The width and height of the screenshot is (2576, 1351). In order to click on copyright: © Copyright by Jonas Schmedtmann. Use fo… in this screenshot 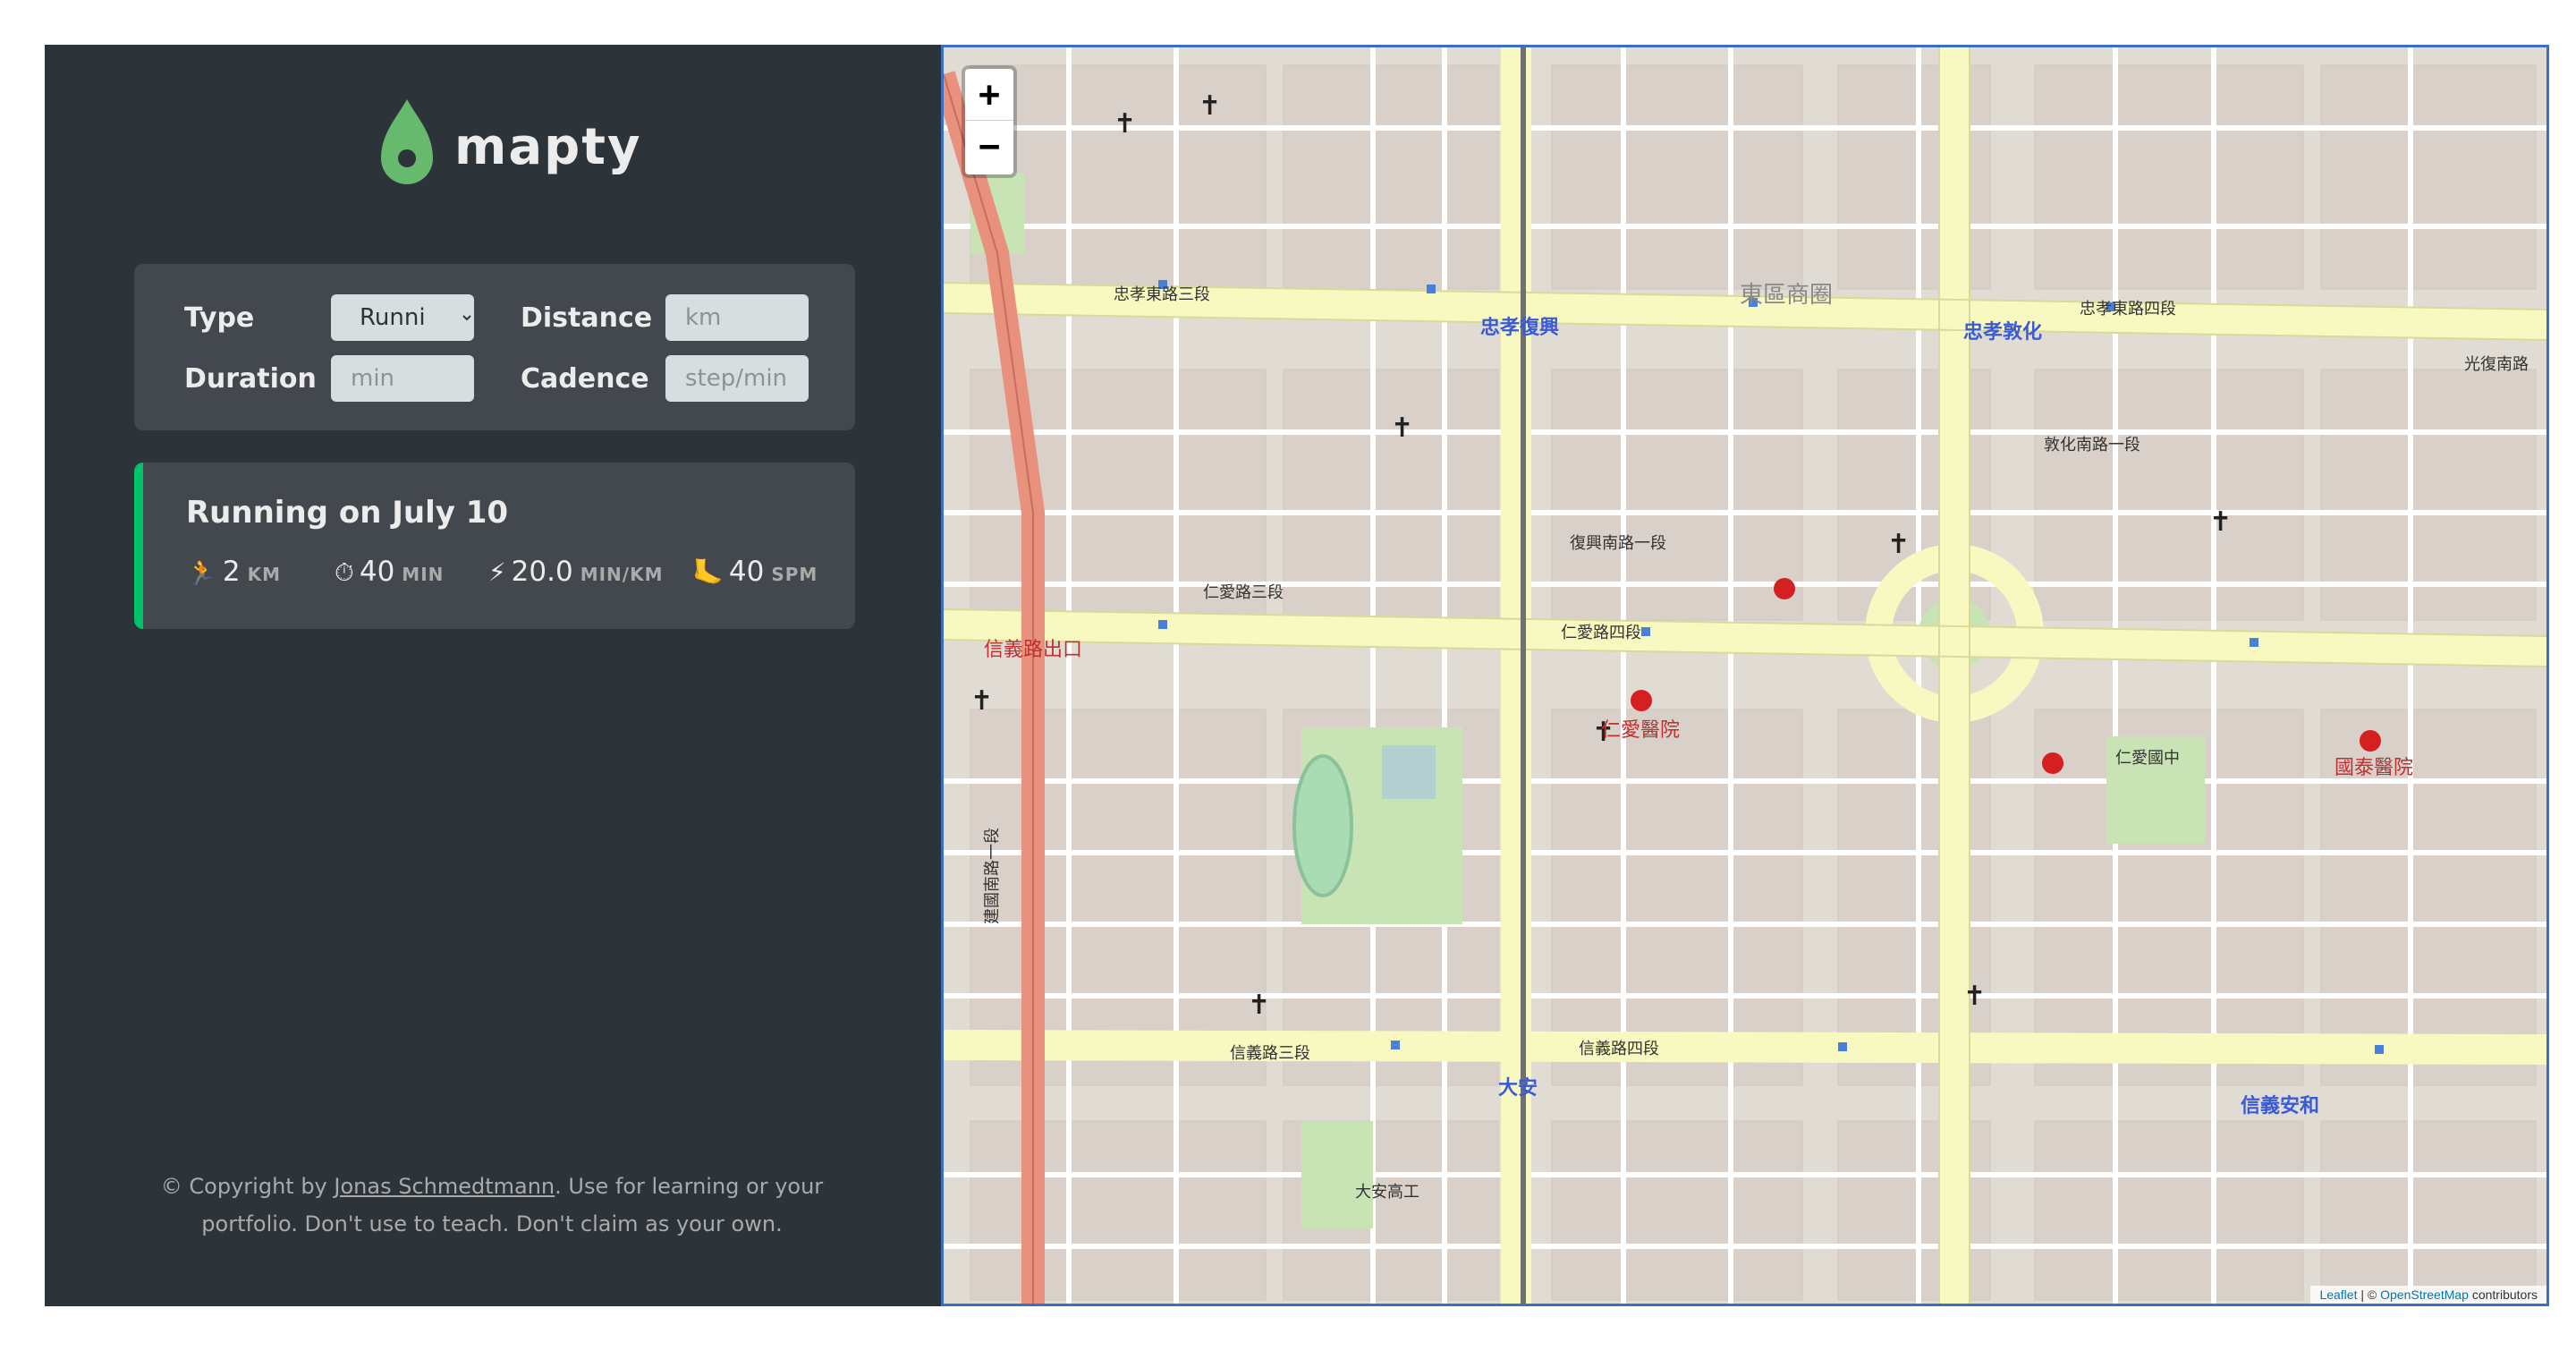, I will do `click(492, 1205)`.